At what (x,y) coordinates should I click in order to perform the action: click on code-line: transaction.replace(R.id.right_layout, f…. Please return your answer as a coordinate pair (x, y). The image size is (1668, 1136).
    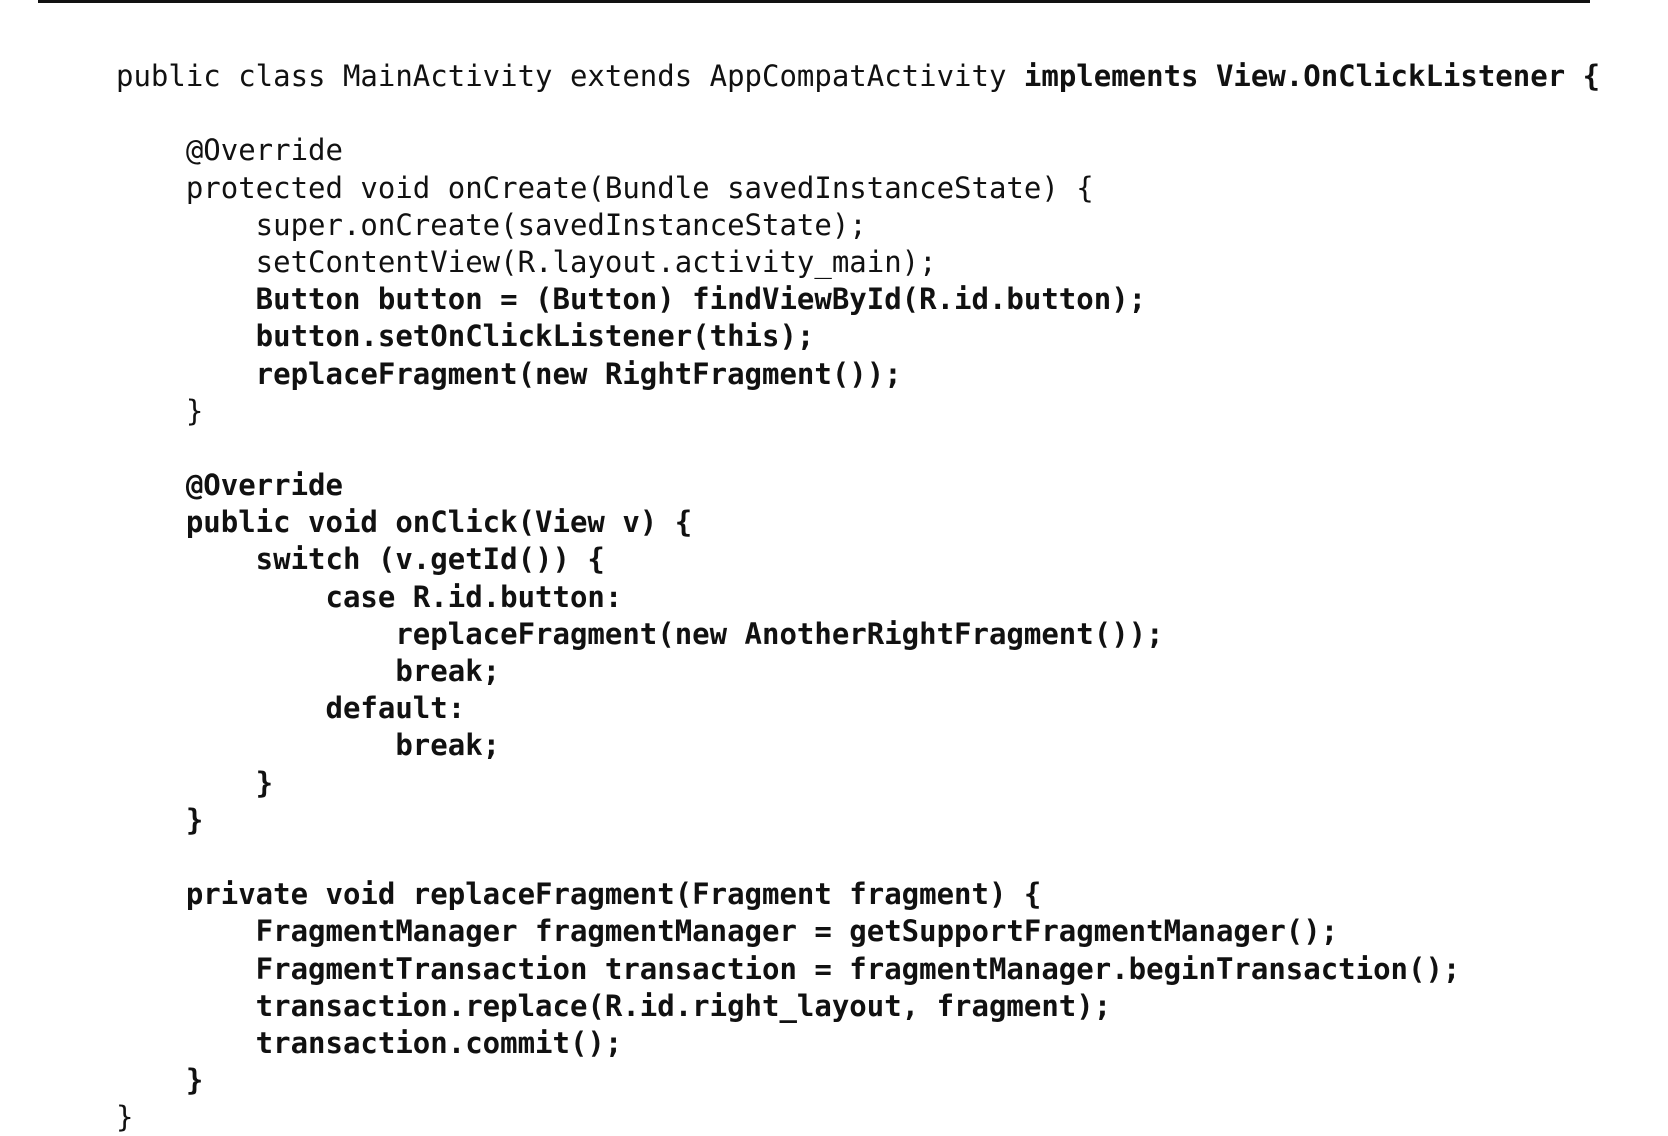
    Looking at the image, I should click on (858, 1006).